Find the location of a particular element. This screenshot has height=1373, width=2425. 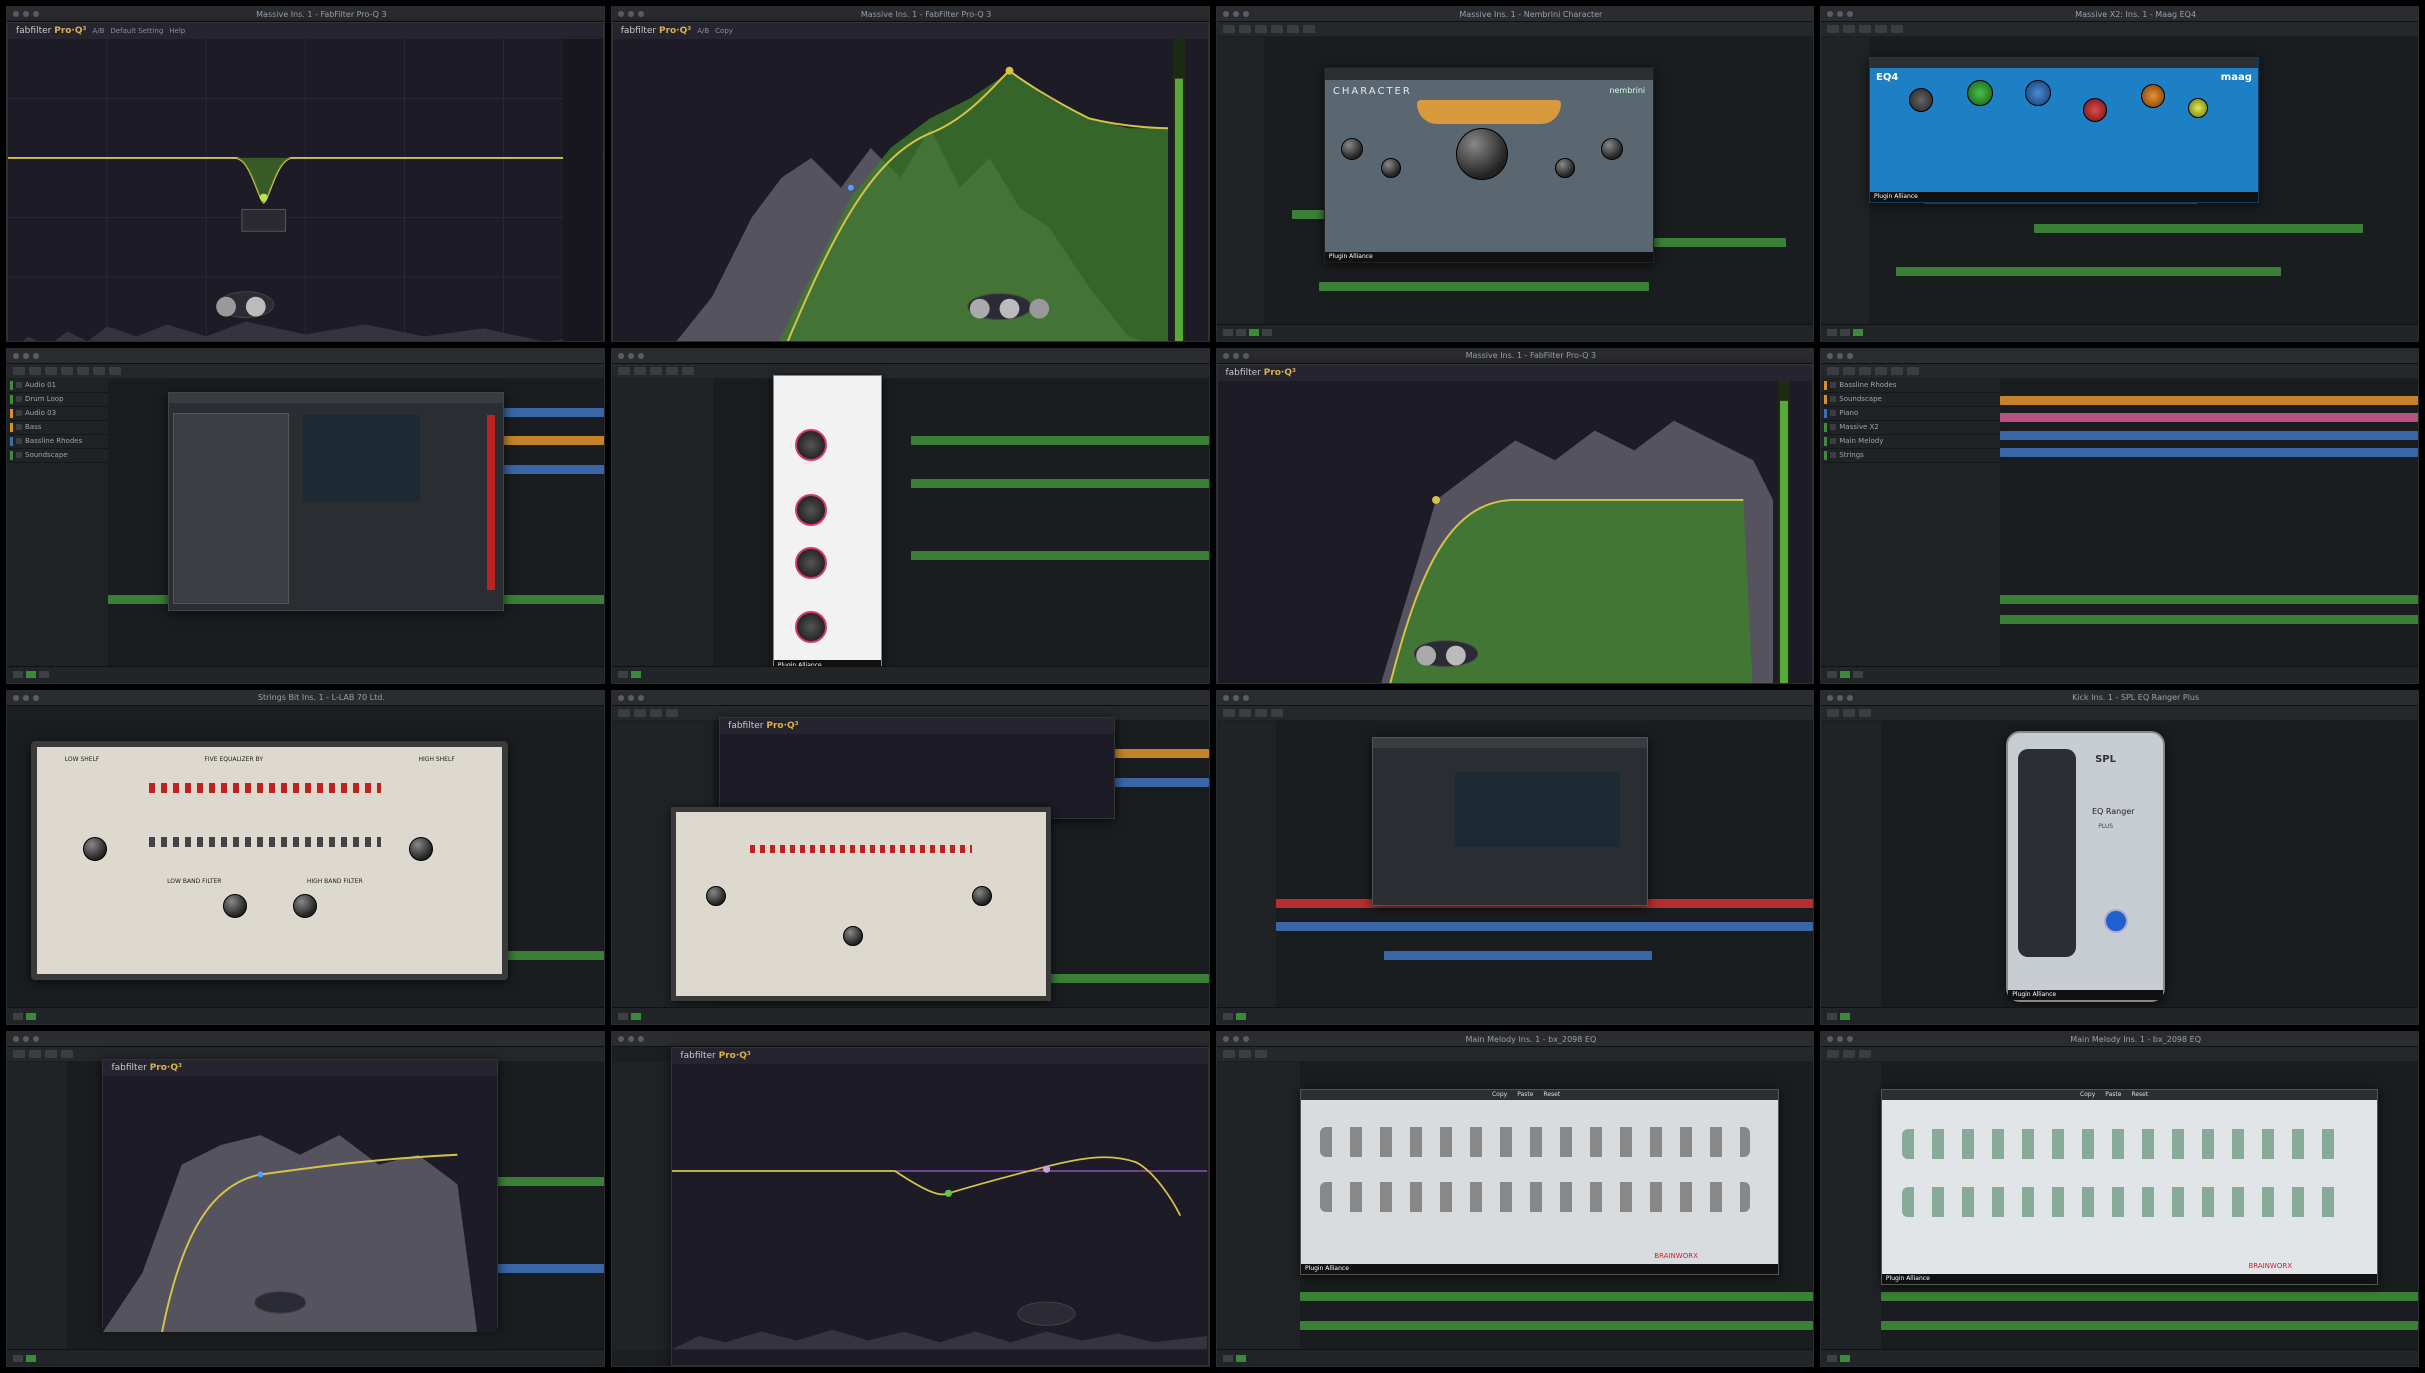

sub-knob is located at coordinates (1920, 100).